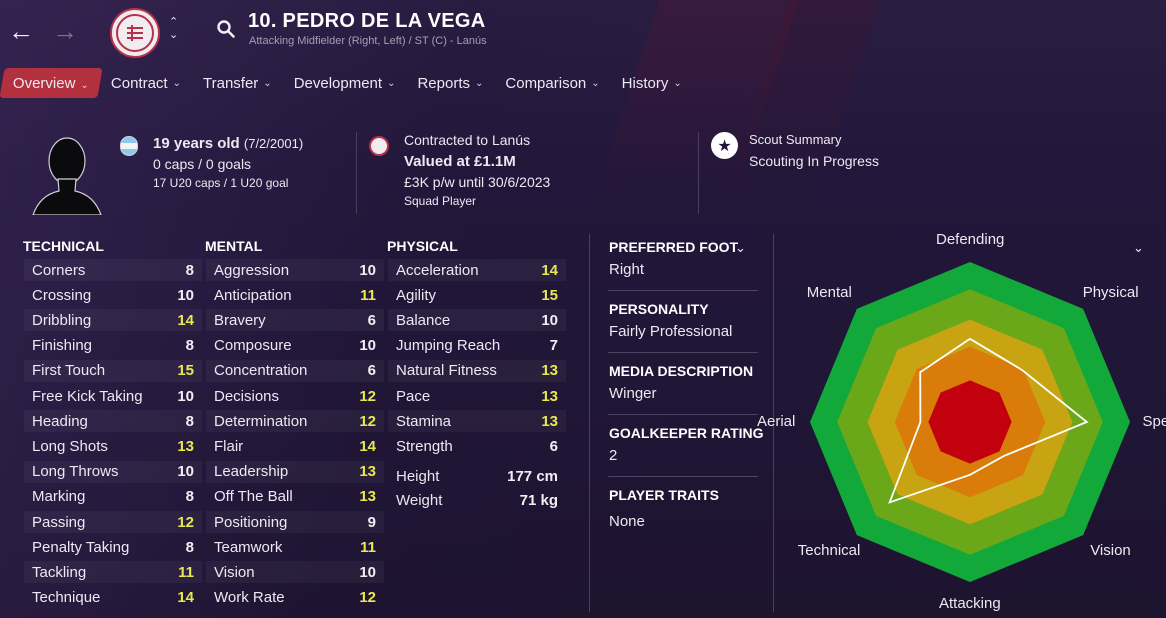  I want to click on tab-label: Reports, so click(443, 83).